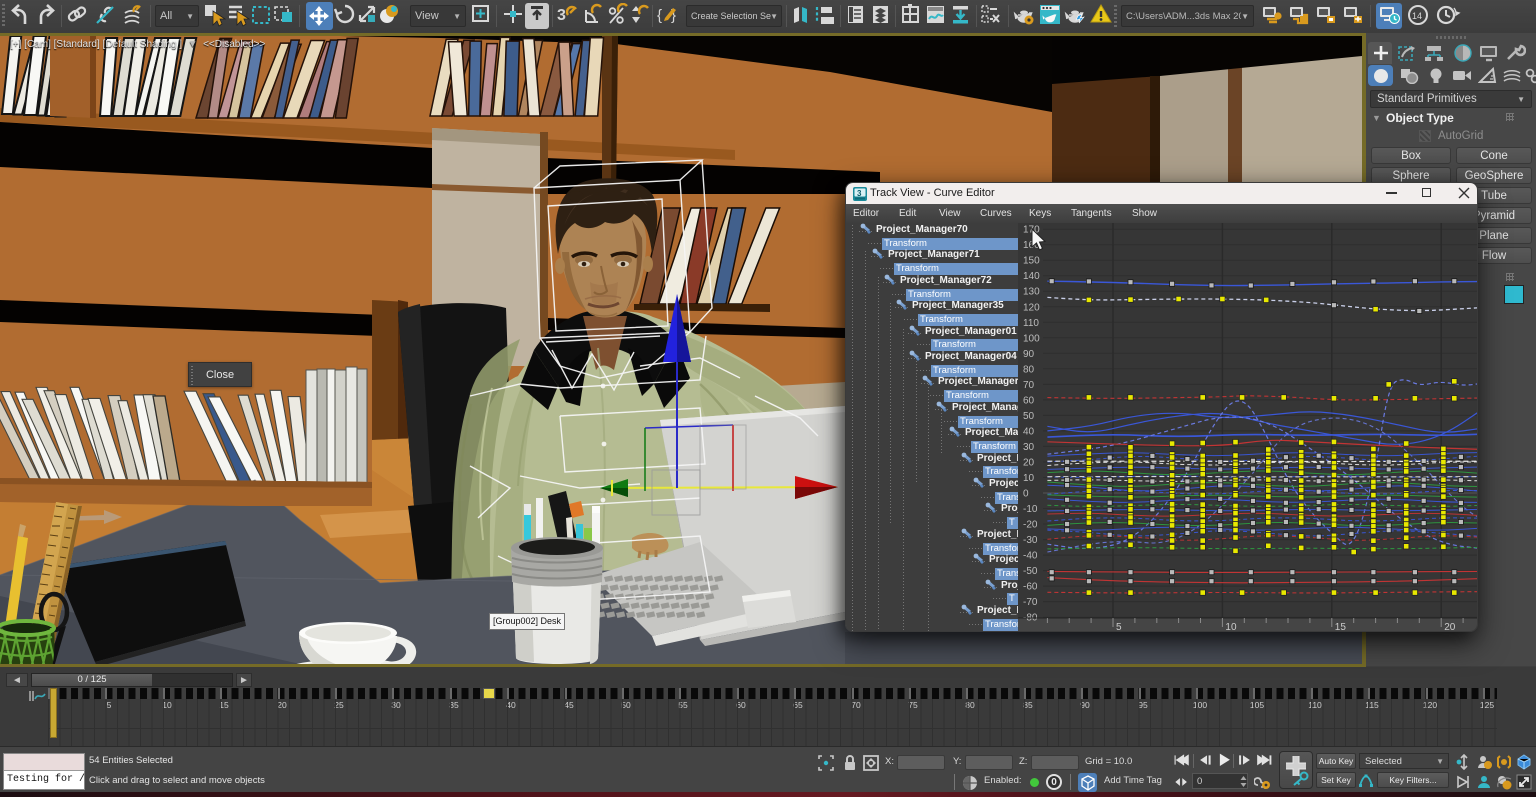 This screenshot has width=1536, height=797. Describe the element at coordinates (1029, 416) in the screenshot. I see `svg-text: 50` at that location.